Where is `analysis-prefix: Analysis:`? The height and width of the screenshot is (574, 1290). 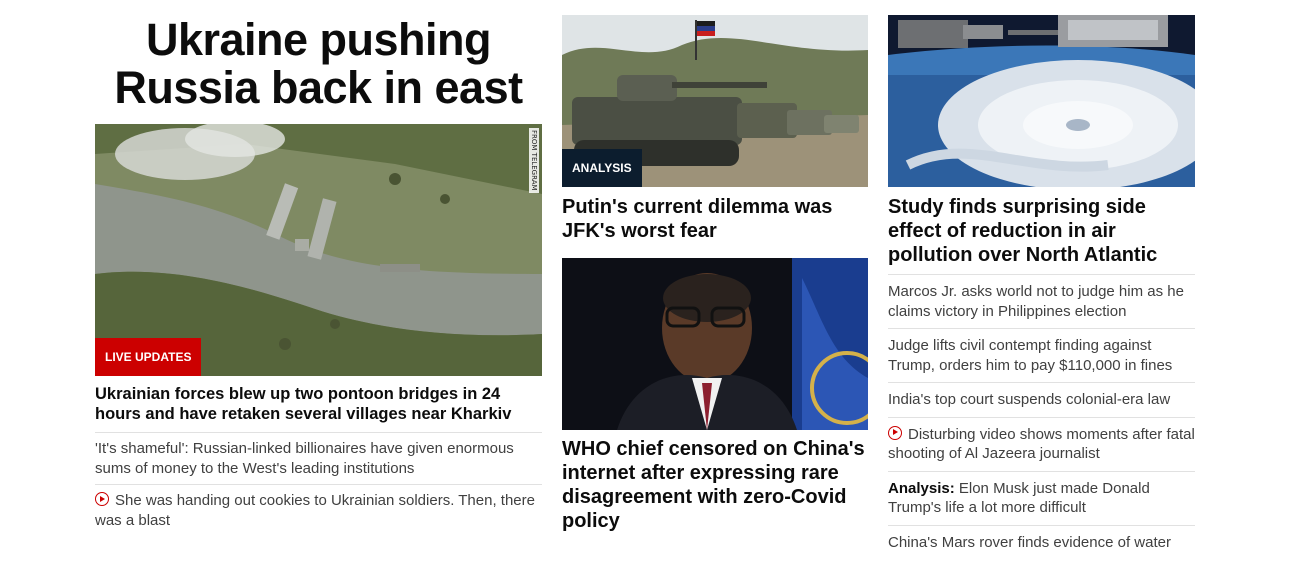
analysis-prefix: Analysis: is located at coordinates (921, 488).